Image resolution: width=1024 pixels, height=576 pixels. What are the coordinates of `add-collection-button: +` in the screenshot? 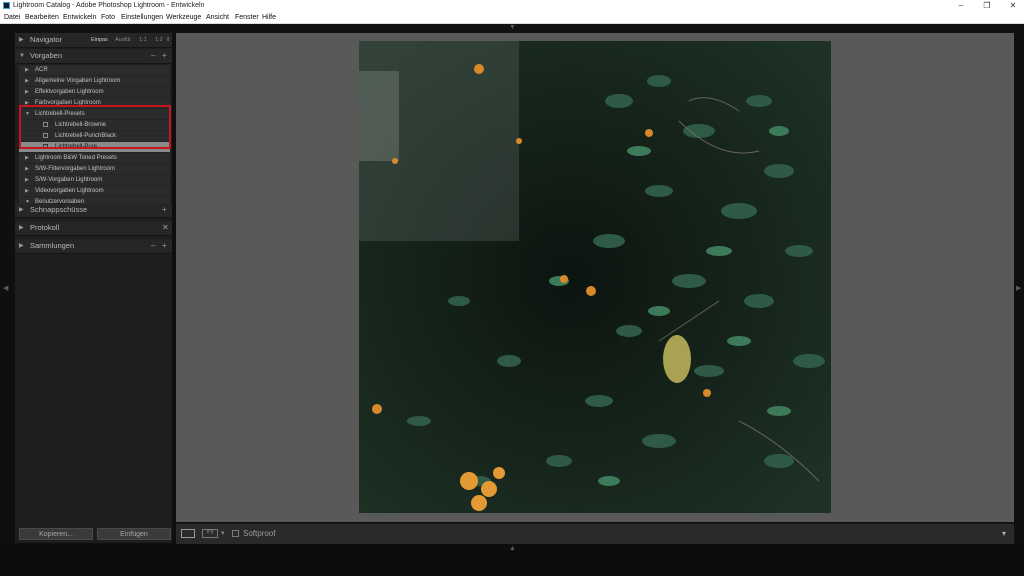 It's located at (164, 246).